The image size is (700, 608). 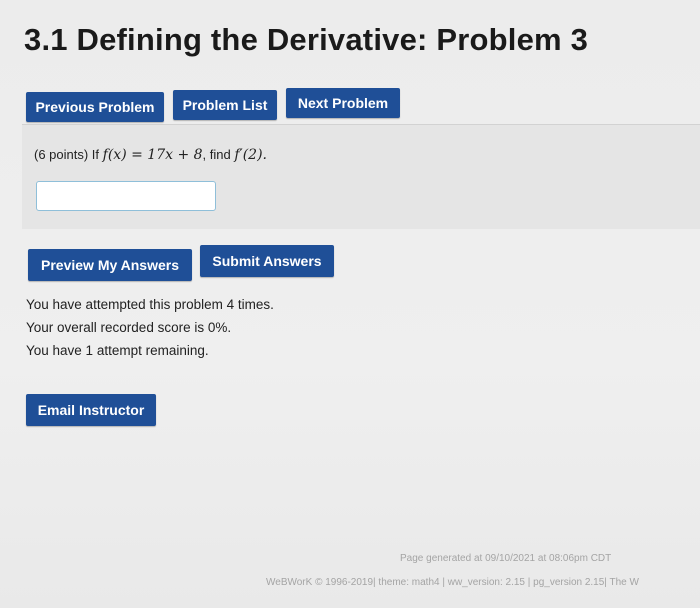 What do you see at coordinates (216, 154) in the screenshot?
I see `find-label: , find` at bounding box center [216, 154].